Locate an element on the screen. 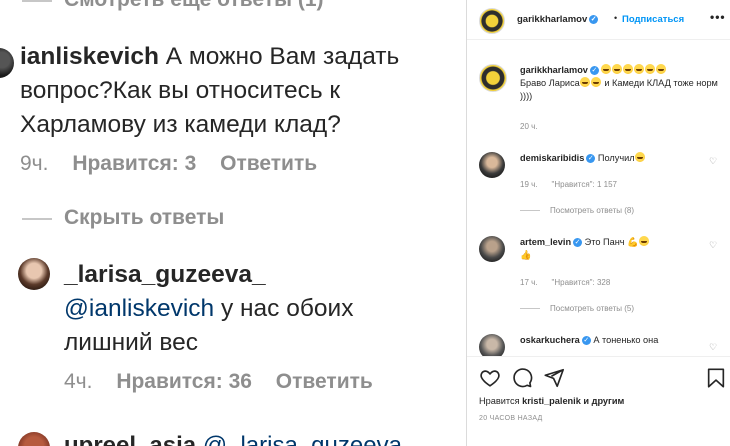 The width and height of the screenshot is (730, 446). comment-text: demiskaribidis ✓ Получил is located at coordinates (610, 158).